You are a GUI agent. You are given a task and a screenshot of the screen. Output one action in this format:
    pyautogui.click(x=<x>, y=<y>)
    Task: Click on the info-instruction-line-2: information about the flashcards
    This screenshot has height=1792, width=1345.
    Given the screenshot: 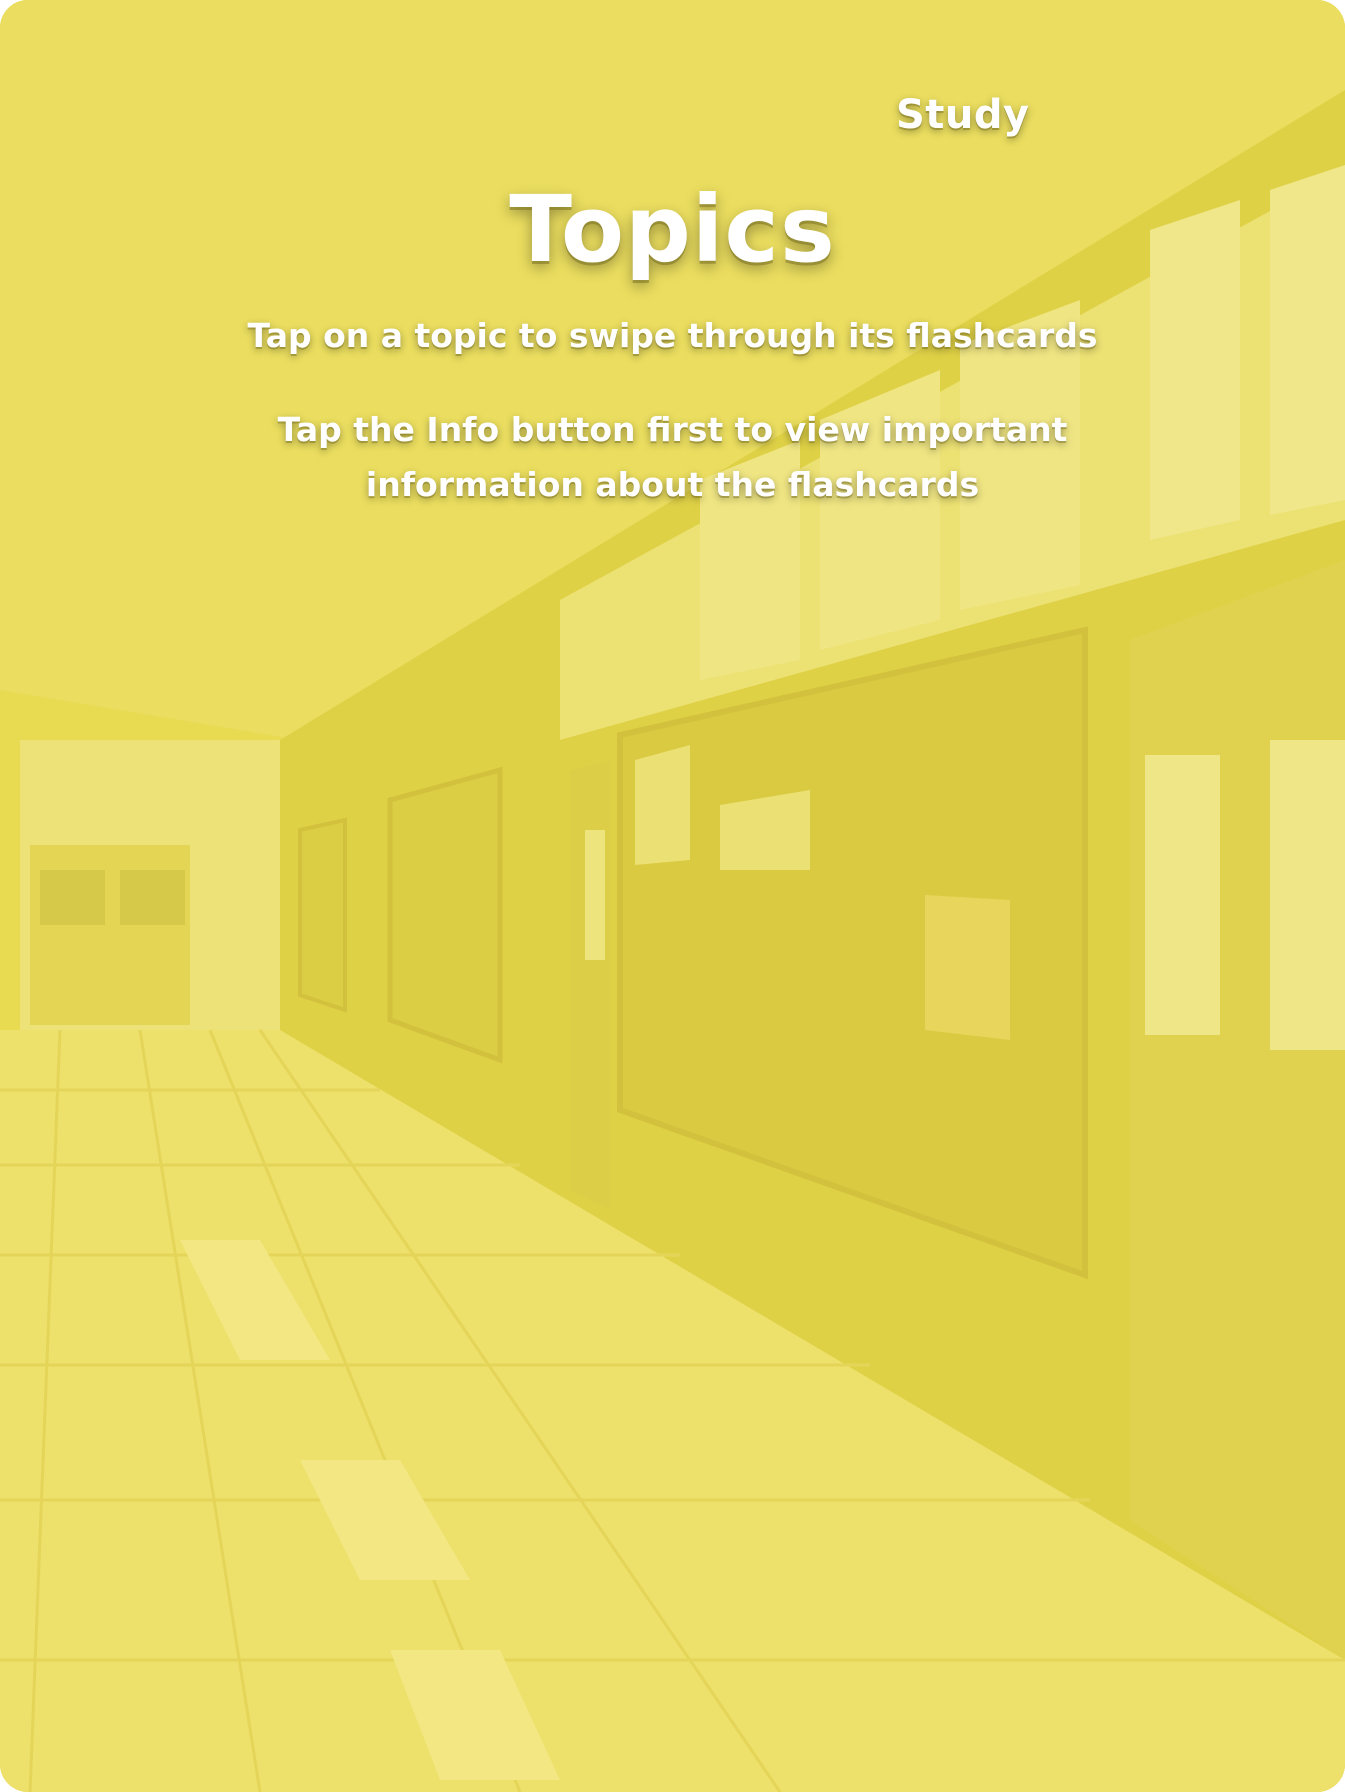 What is the action you would take?
    pyautogui.click(x=672, y=484)
    